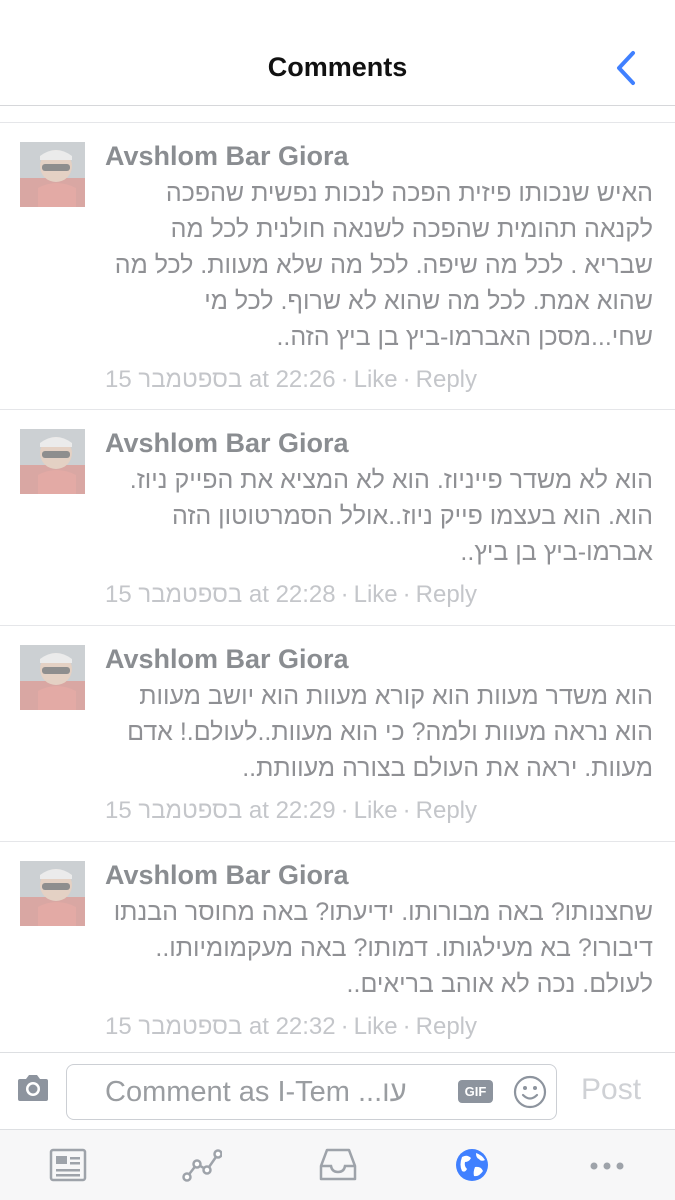 The width and height of the screenshot is (675, 1200). I want to click on smiley-icon, so click(530, 1092).